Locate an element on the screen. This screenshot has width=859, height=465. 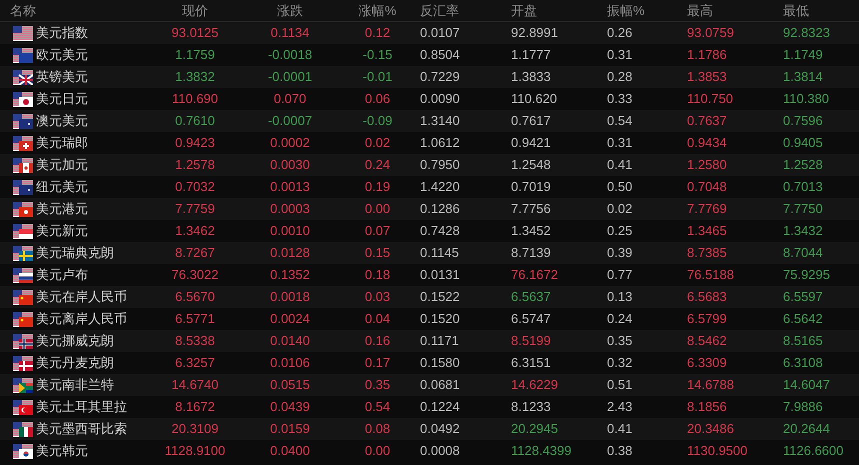
column-header: 最低 is located at coordinates (796, 10).